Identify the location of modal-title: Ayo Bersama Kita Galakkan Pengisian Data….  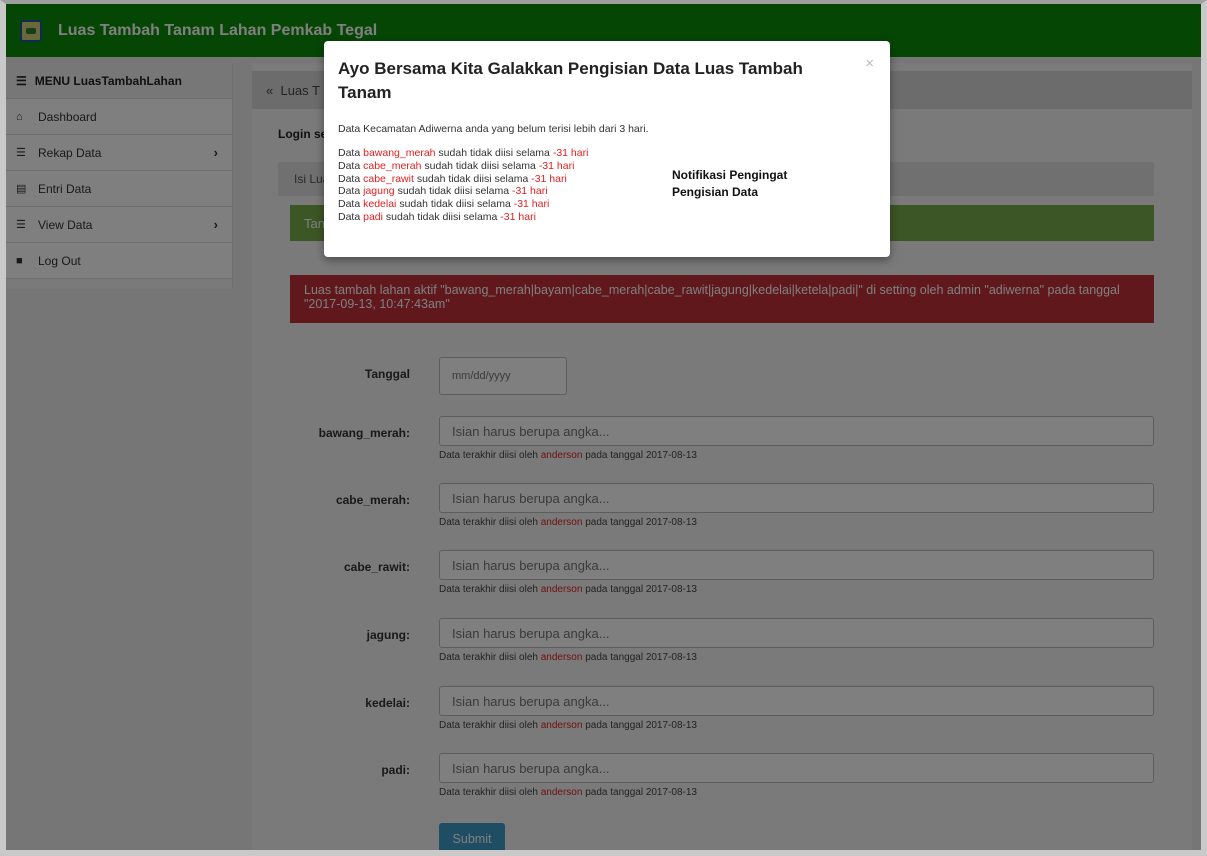
(570, 80).